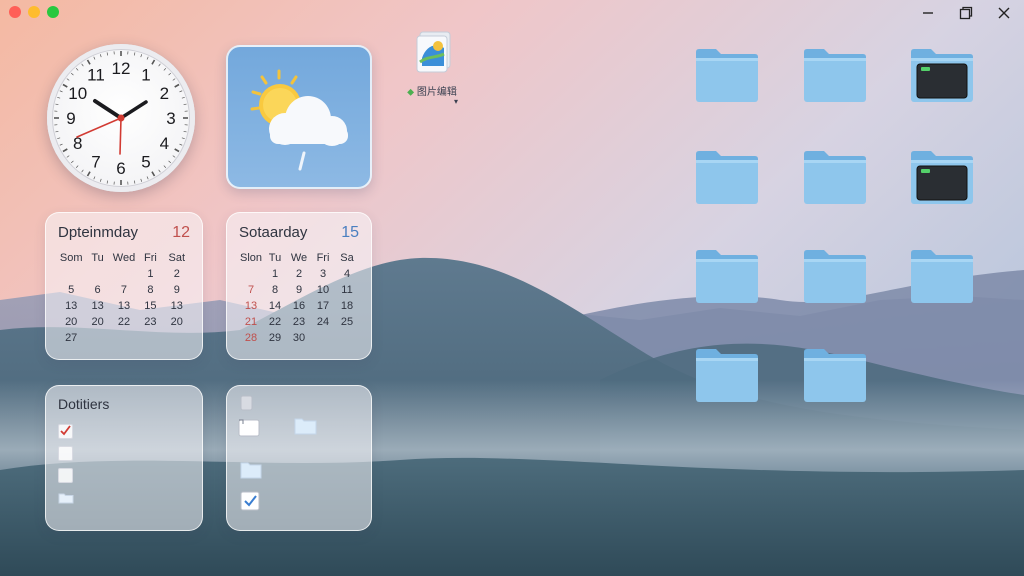 The image size is (1024, 576). What do you see at coordinates (71, 338) in the screenshot?
I see `calendar-day: 27` at bounding box center [71, 338].